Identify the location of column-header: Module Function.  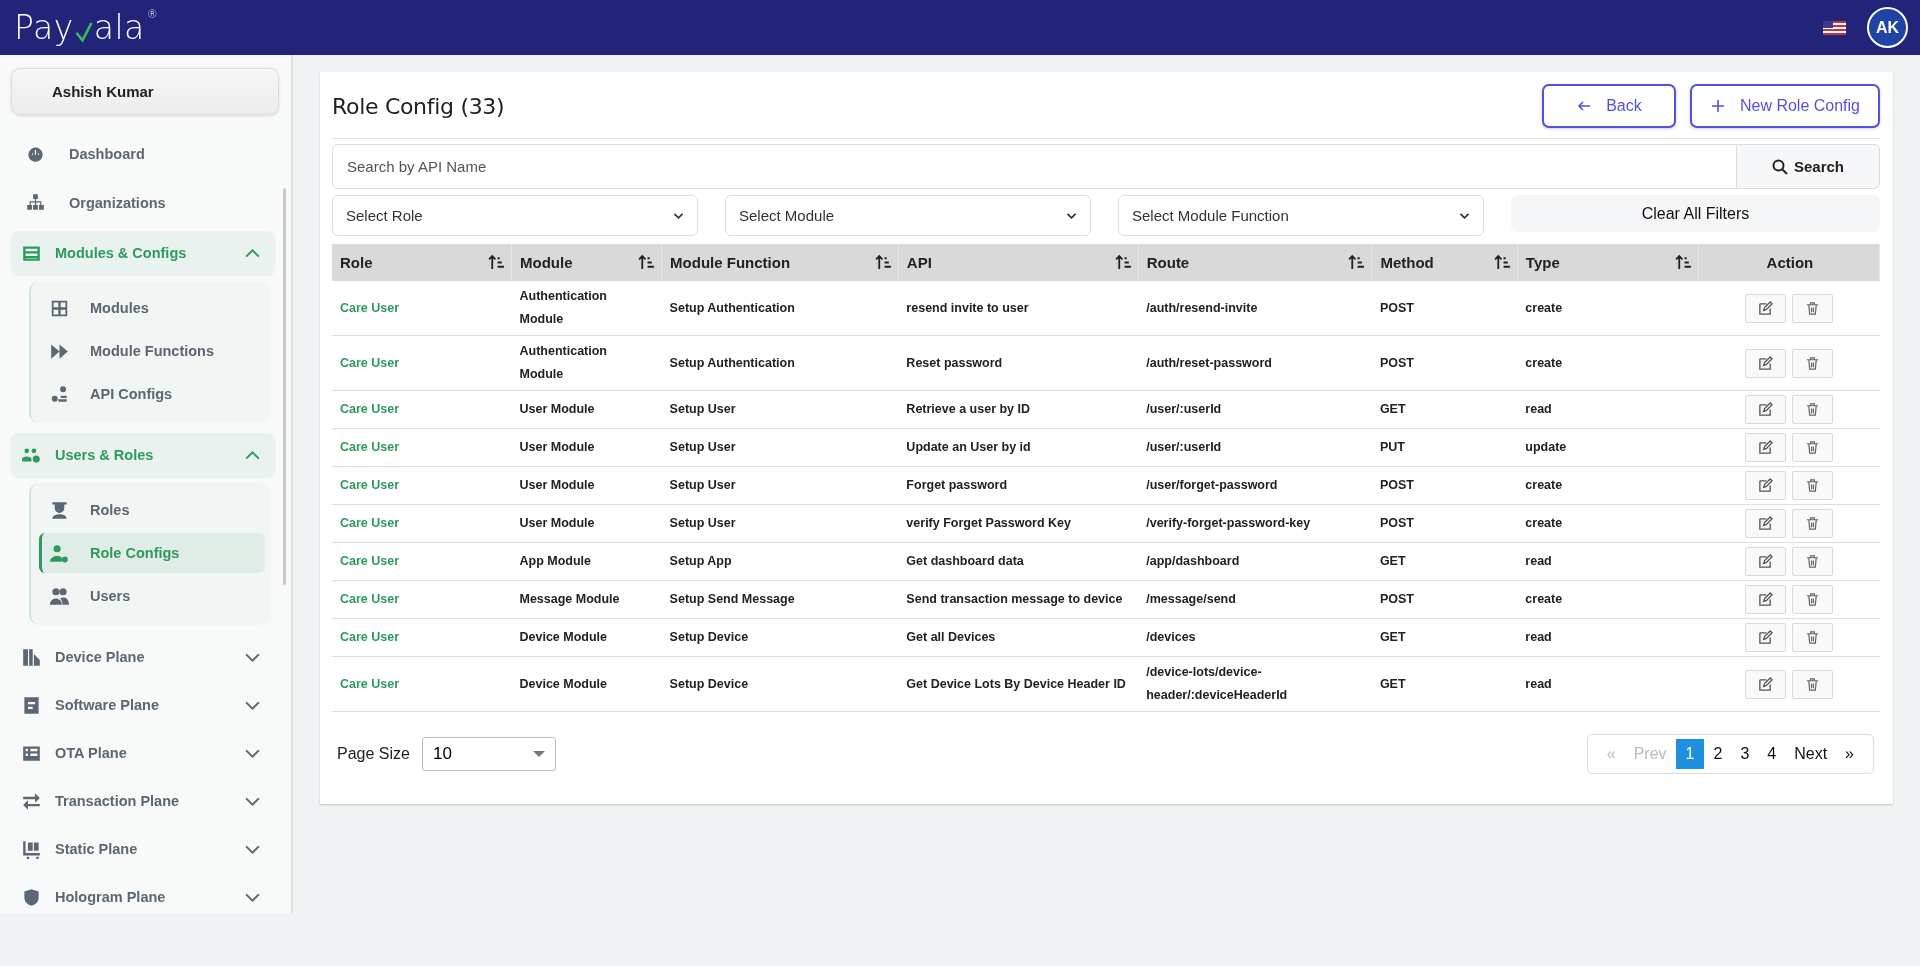
(780, 262).